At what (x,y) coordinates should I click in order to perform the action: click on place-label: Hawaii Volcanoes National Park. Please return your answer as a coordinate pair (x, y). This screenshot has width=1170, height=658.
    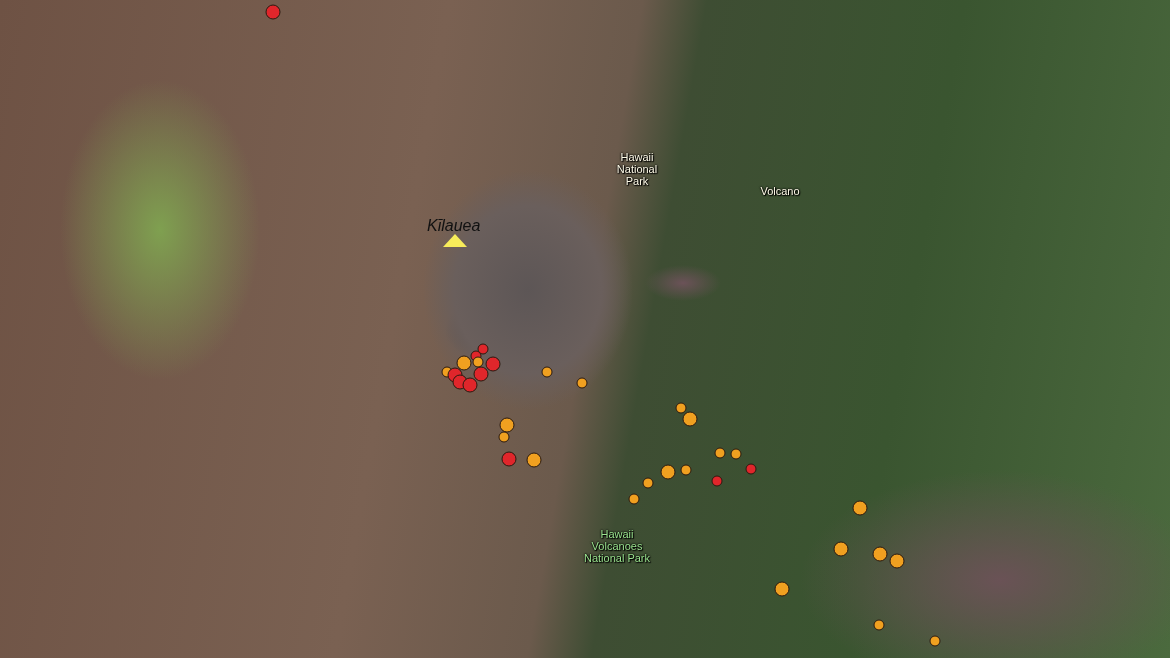
    Looking at the image, I should click on (617, 546).